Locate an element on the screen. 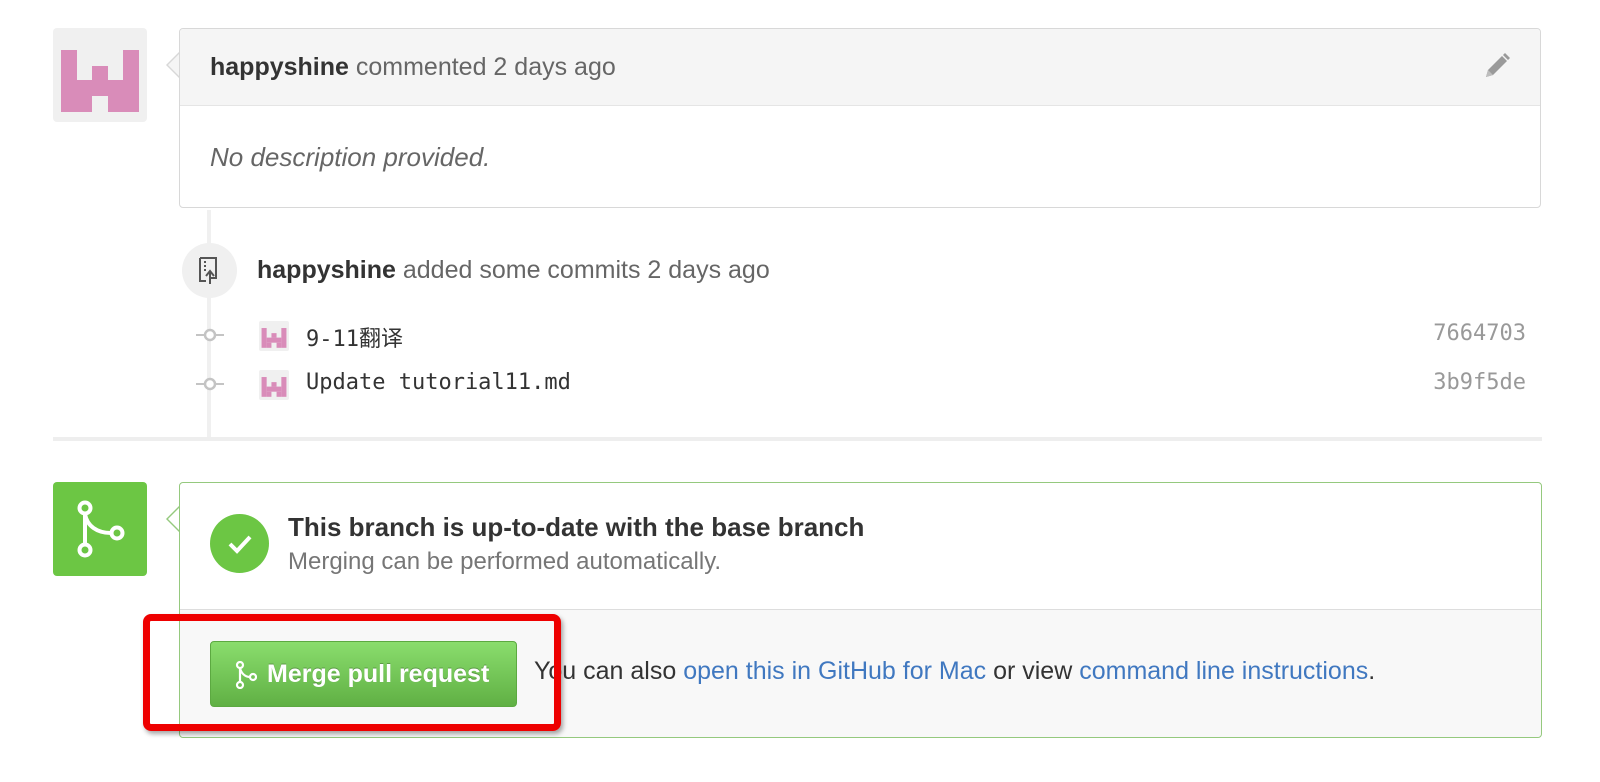 This screenshot has width=1600, height=782. timeline-divider is located at coordinates (797, 439).